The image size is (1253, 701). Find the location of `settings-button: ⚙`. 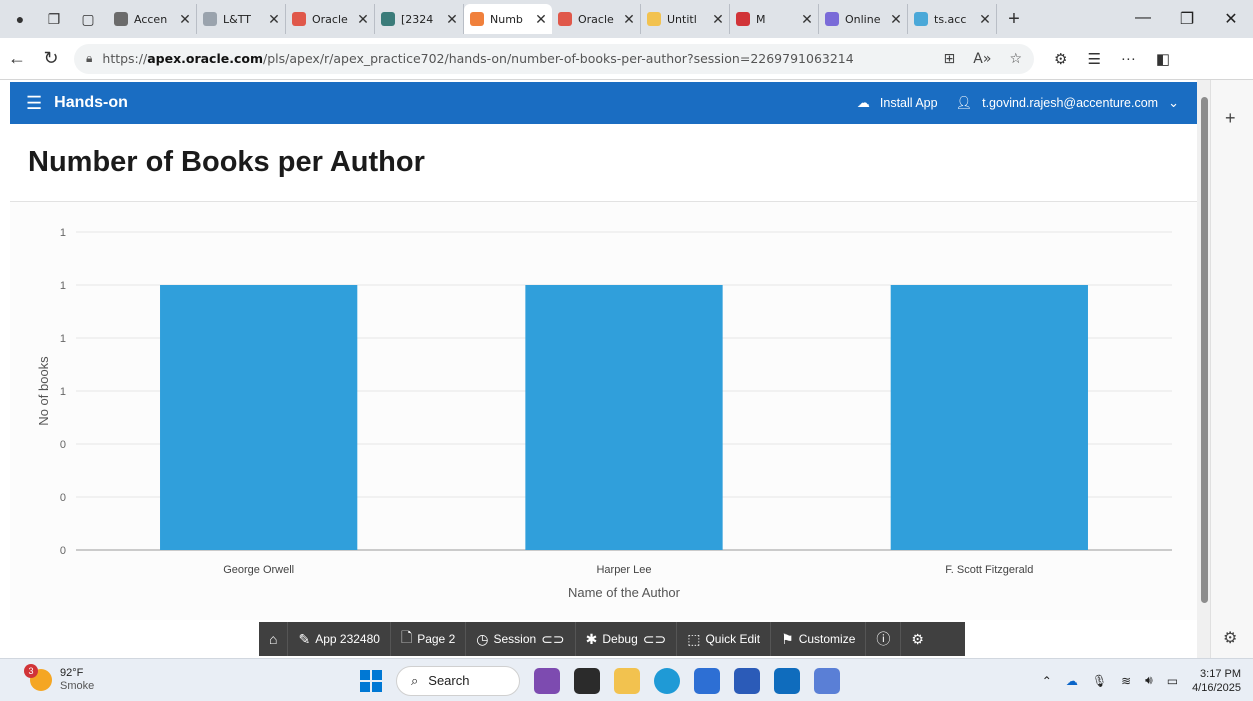

settings-button: ⚙ is located at coordinates (917, 639).